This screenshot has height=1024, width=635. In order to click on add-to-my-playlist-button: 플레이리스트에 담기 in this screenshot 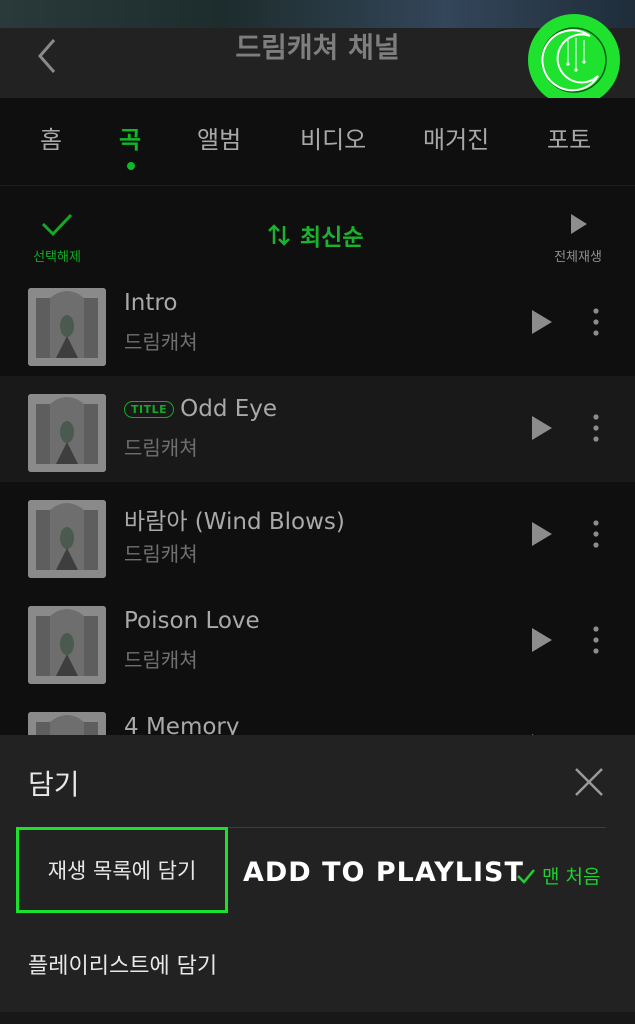, I will do `click(122, 964)`.